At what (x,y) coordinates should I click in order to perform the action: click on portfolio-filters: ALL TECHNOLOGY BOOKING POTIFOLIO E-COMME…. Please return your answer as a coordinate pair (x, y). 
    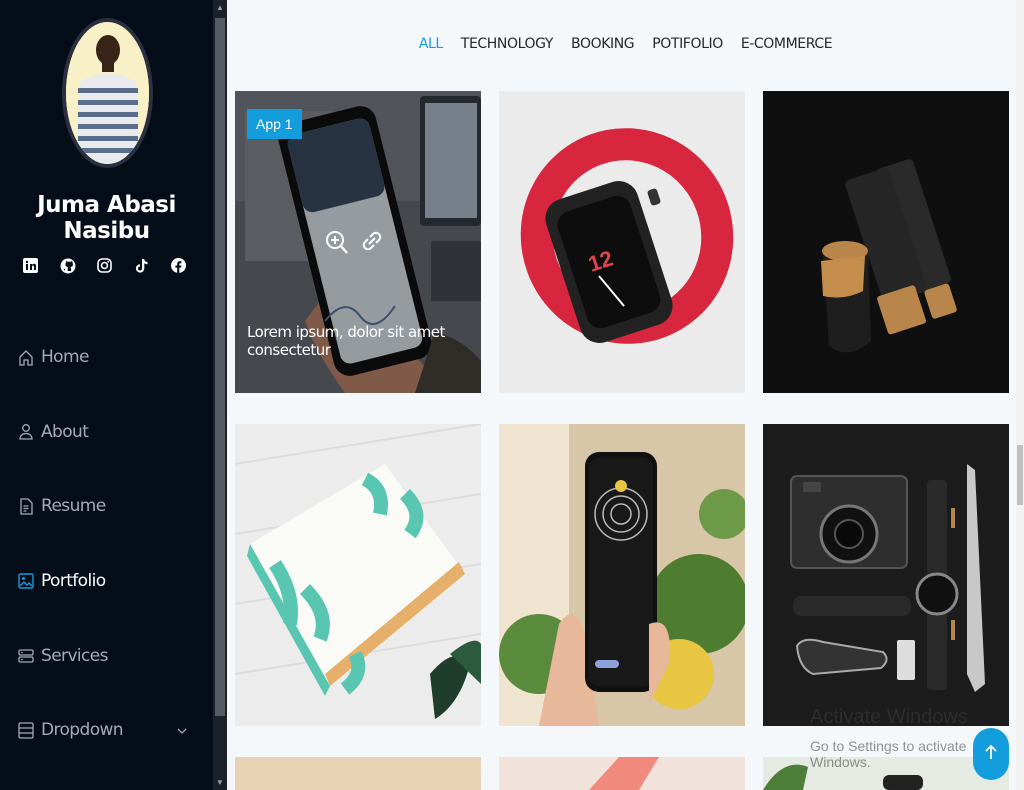
    Looking at the image, I should click on (625, 44).